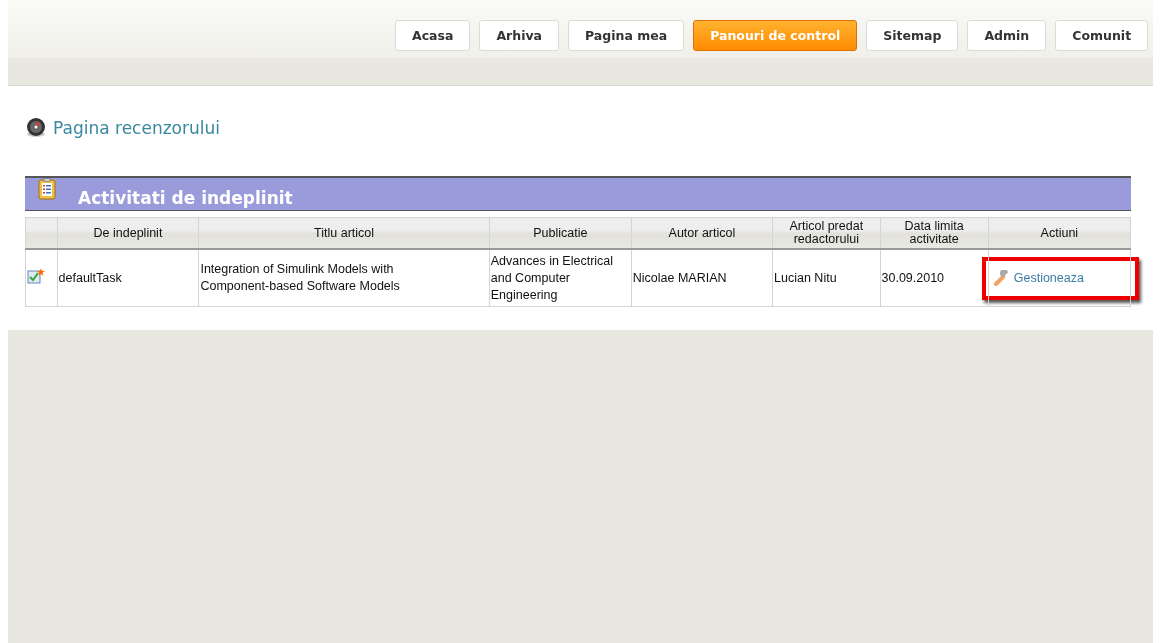 The height and width of the screenshot is (643, 1163). What do you see at coordinates (912, 35) in the screenshot?
I see `nav-tab: Sitemap` at bounding box center [912, 35].